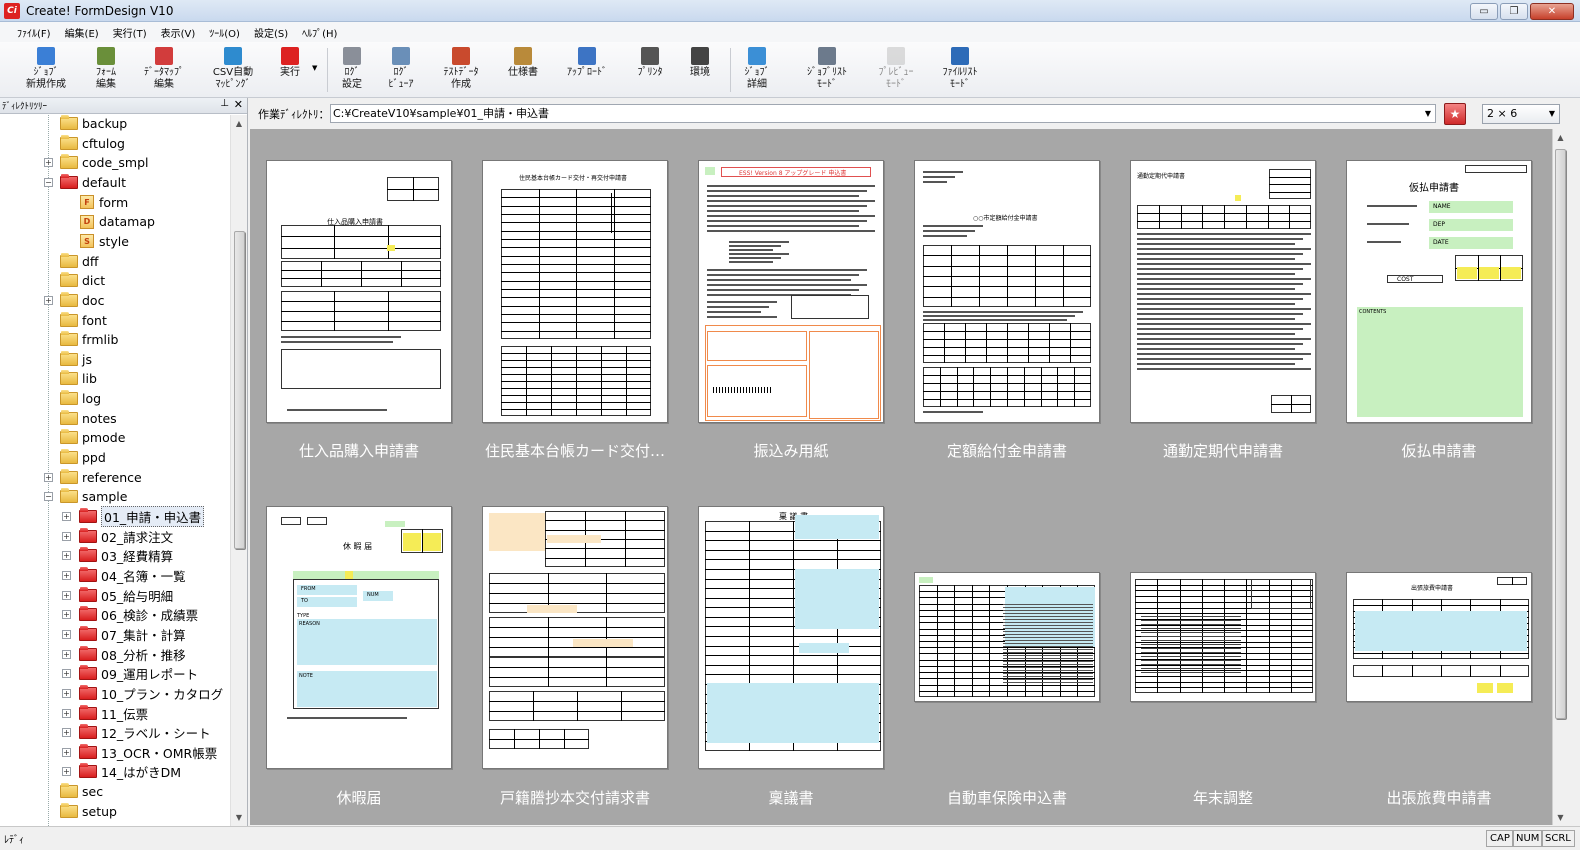 This screenshot has width=1580, height=850. What do you see at coordinates (124, 654) in the screenshot?
I see `tree-item: +08_分析・推移` at bounding box center [124, 654].